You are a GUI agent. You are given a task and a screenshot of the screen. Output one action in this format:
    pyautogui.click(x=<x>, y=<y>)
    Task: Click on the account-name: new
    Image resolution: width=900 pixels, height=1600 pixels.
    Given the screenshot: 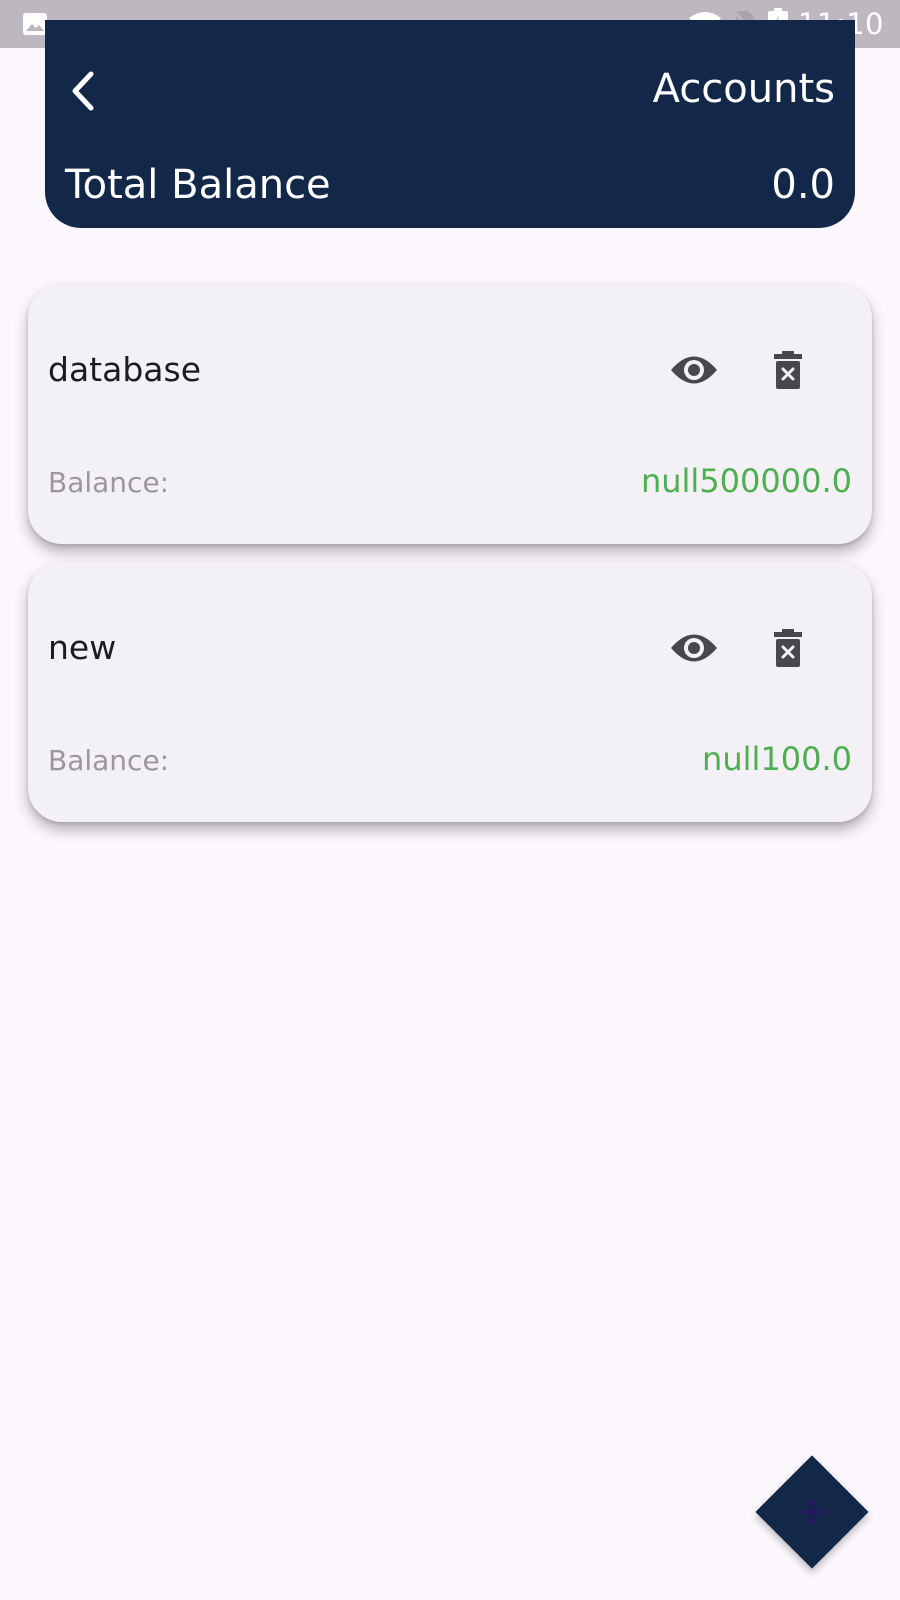 What is the action you would take?
    pyautogui.click(x=82, y=647)
    